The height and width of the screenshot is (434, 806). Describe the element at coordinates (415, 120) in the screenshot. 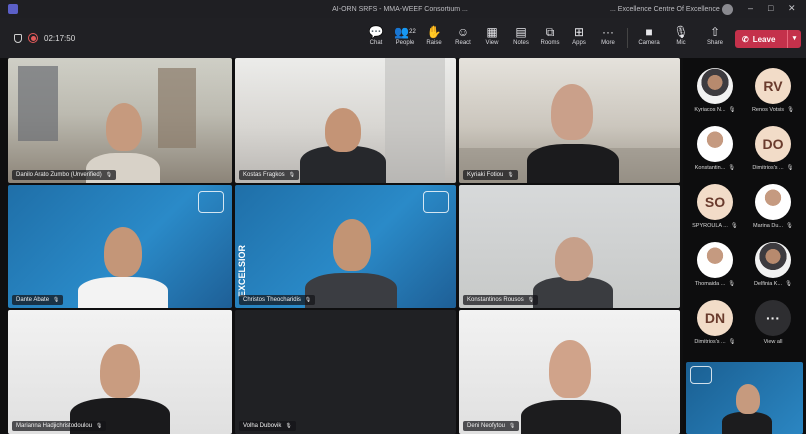

I see `door` at that location.